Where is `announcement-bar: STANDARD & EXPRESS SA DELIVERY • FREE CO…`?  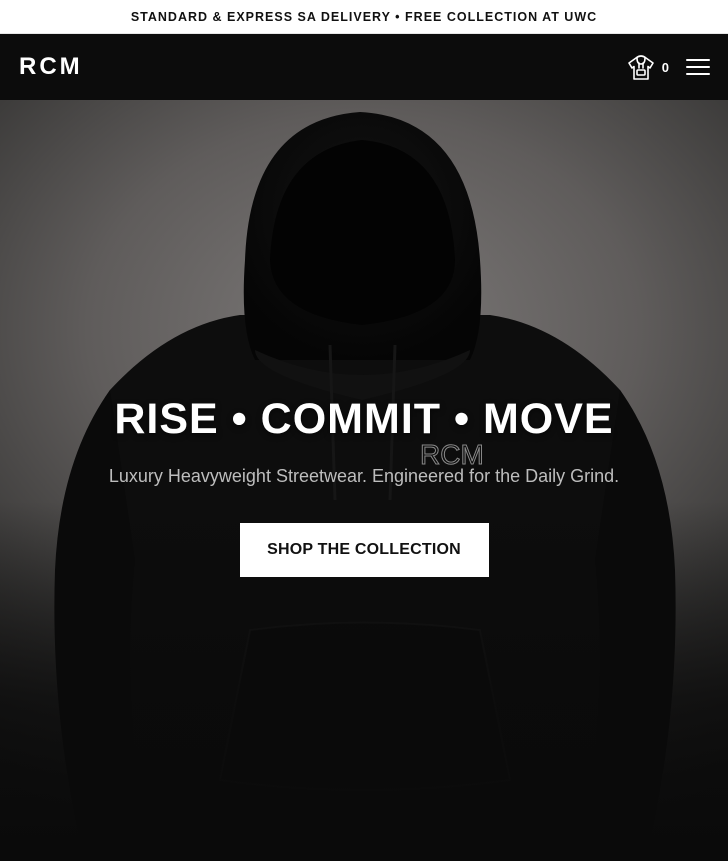 announcement-bar: STANDARD & EXPRESS SA DELIVERY • FREE CO… is located at coordinates (364, 17).